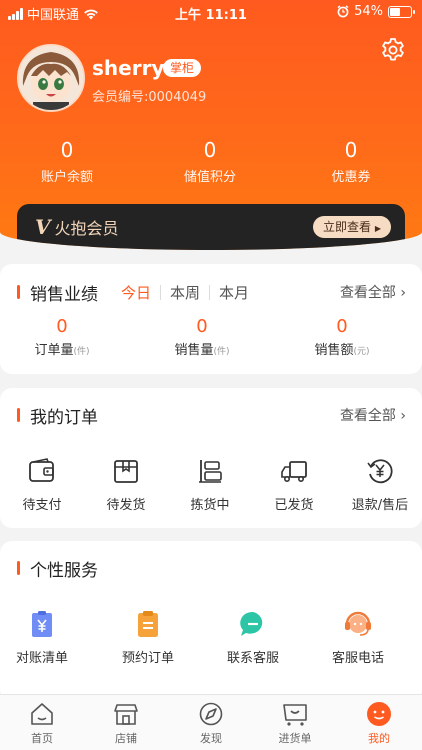 Image resolution: width=422 pixels, height=750 pixels. I want to click on vip-logo-mark: V, so click(43, 227).